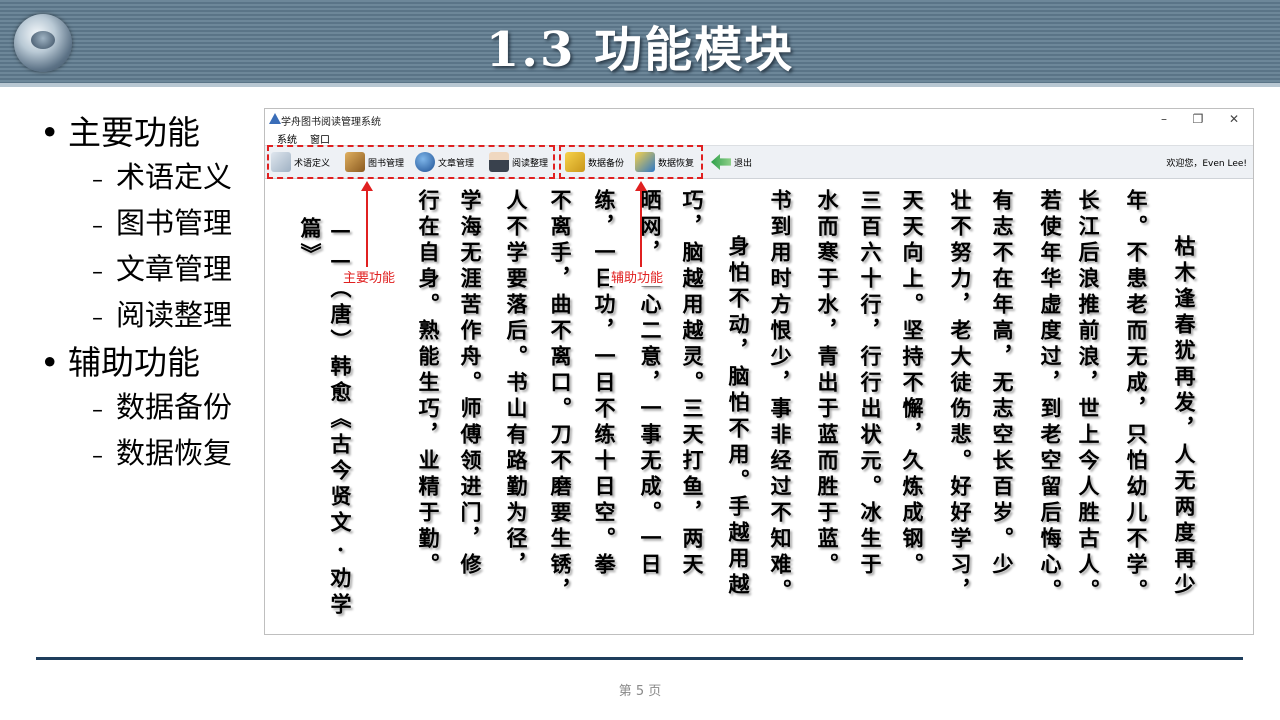 The image size is (1280, 720). I want to click on bullet-aux-functions: 辅助功能, so click(155, 363).